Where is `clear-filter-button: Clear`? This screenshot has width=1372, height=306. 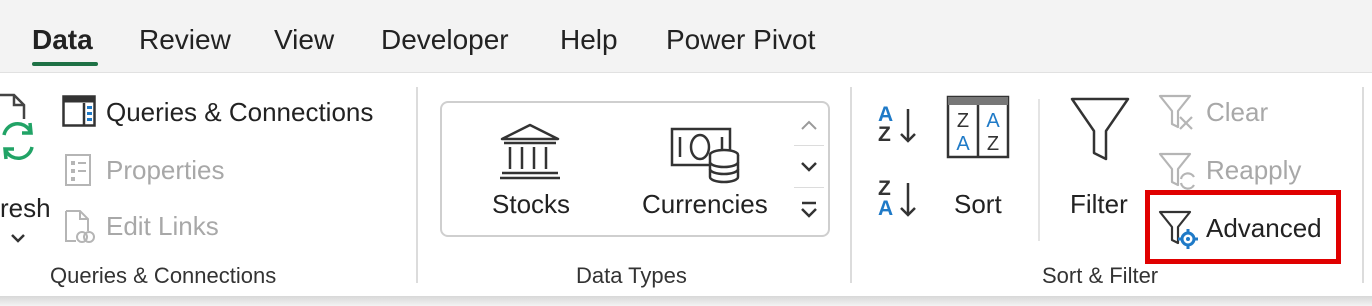 clear-filter-button: Clear is located at coordinates (1236, 112).